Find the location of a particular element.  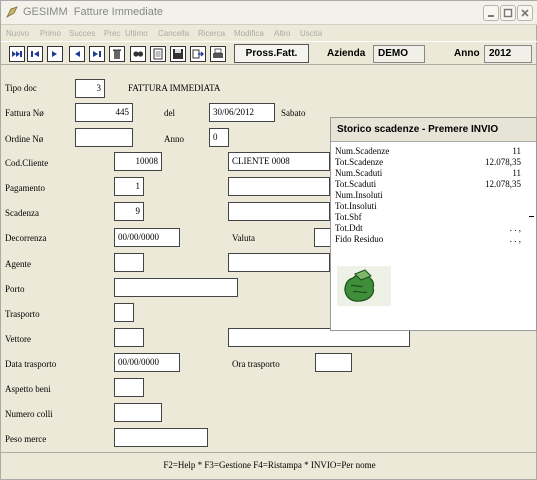

ordine-number-field is located at coordinates (104, 137).